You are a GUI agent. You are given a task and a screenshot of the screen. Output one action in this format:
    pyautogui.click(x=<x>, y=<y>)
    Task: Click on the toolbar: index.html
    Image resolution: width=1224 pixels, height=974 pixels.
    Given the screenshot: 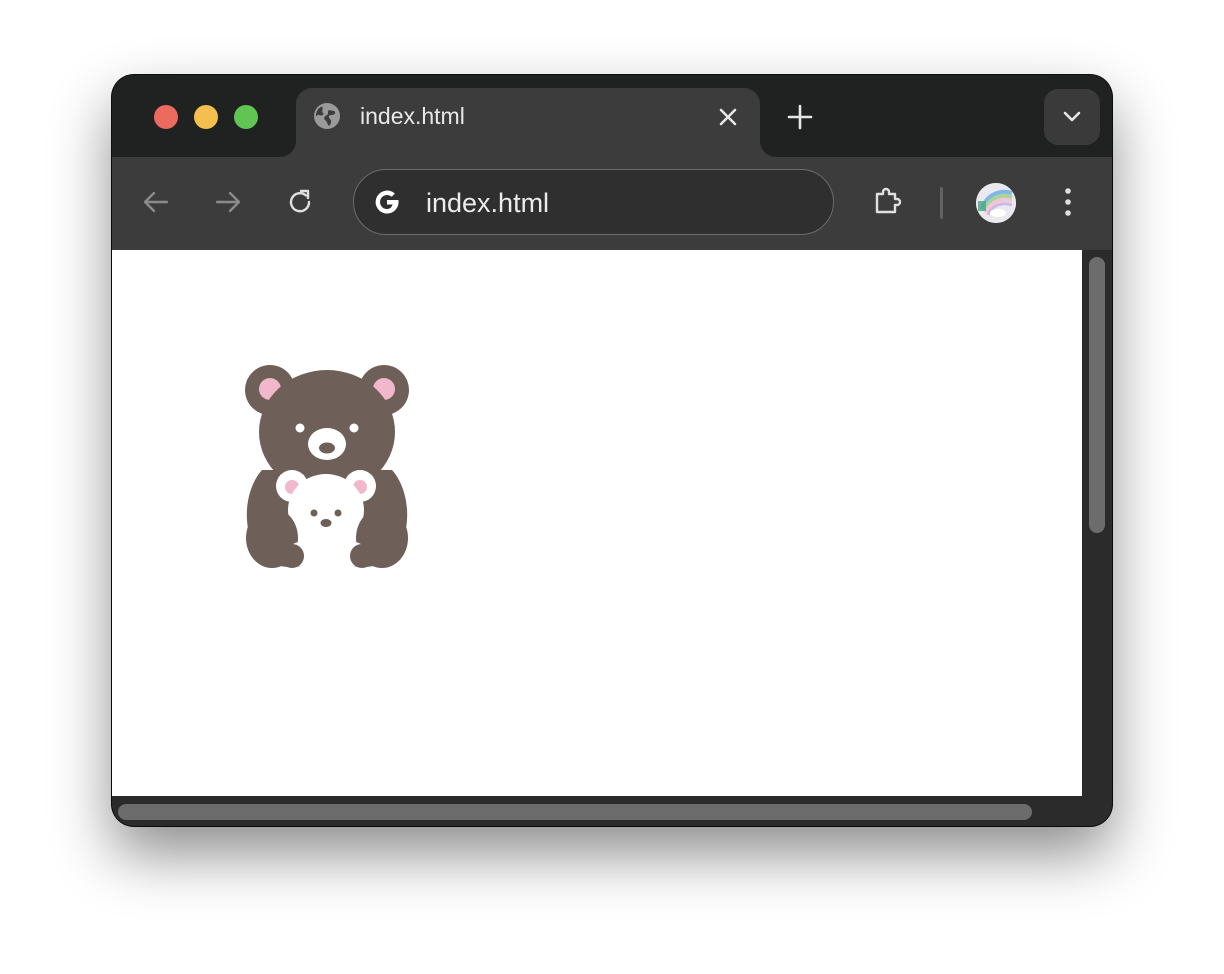 What is the action you would take?
    pyautogui.click(x=612, y=203)
    